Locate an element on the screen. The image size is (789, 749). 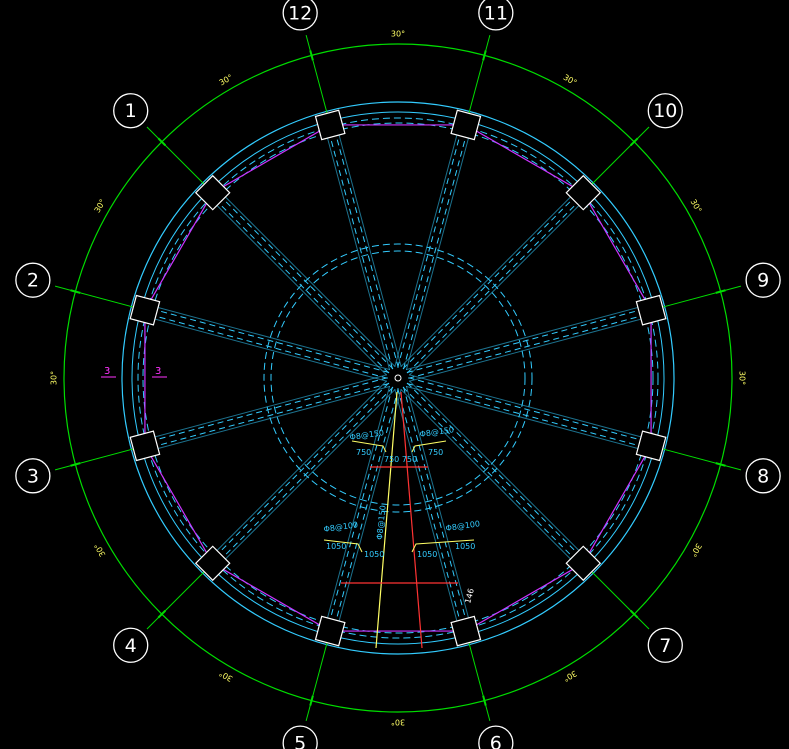
rebar-inner-center: 750 750 is located at coordinates (400, 459).